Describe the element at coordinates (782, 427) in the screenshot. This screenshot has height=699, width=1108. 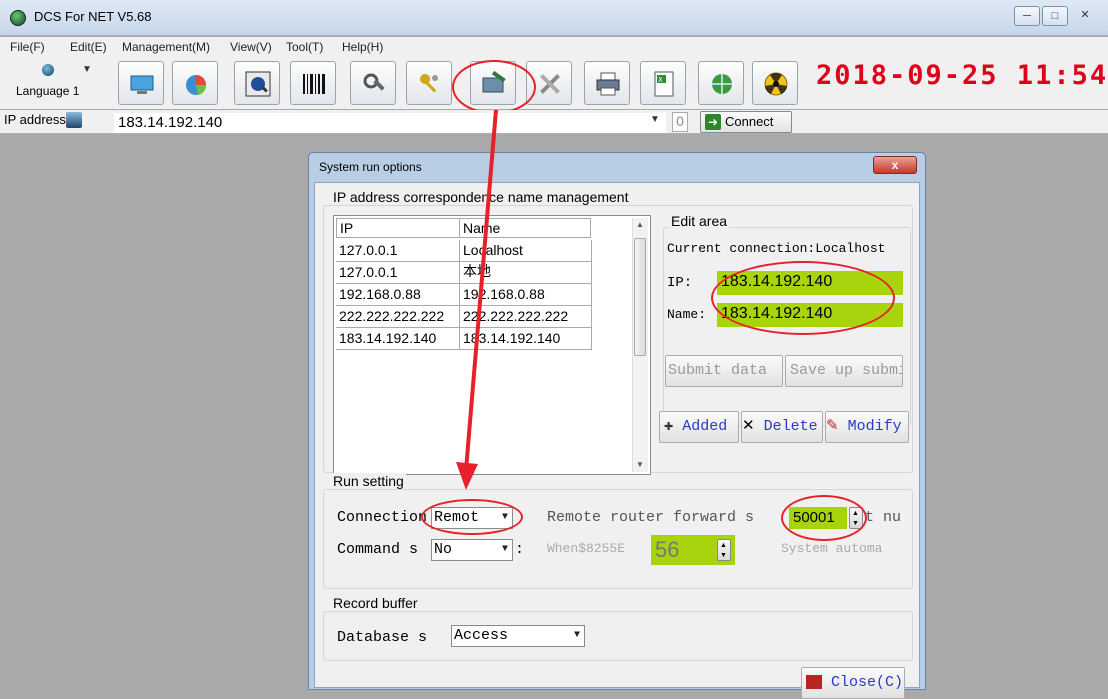
I see `delete-button: ✕ Delete` at that location.